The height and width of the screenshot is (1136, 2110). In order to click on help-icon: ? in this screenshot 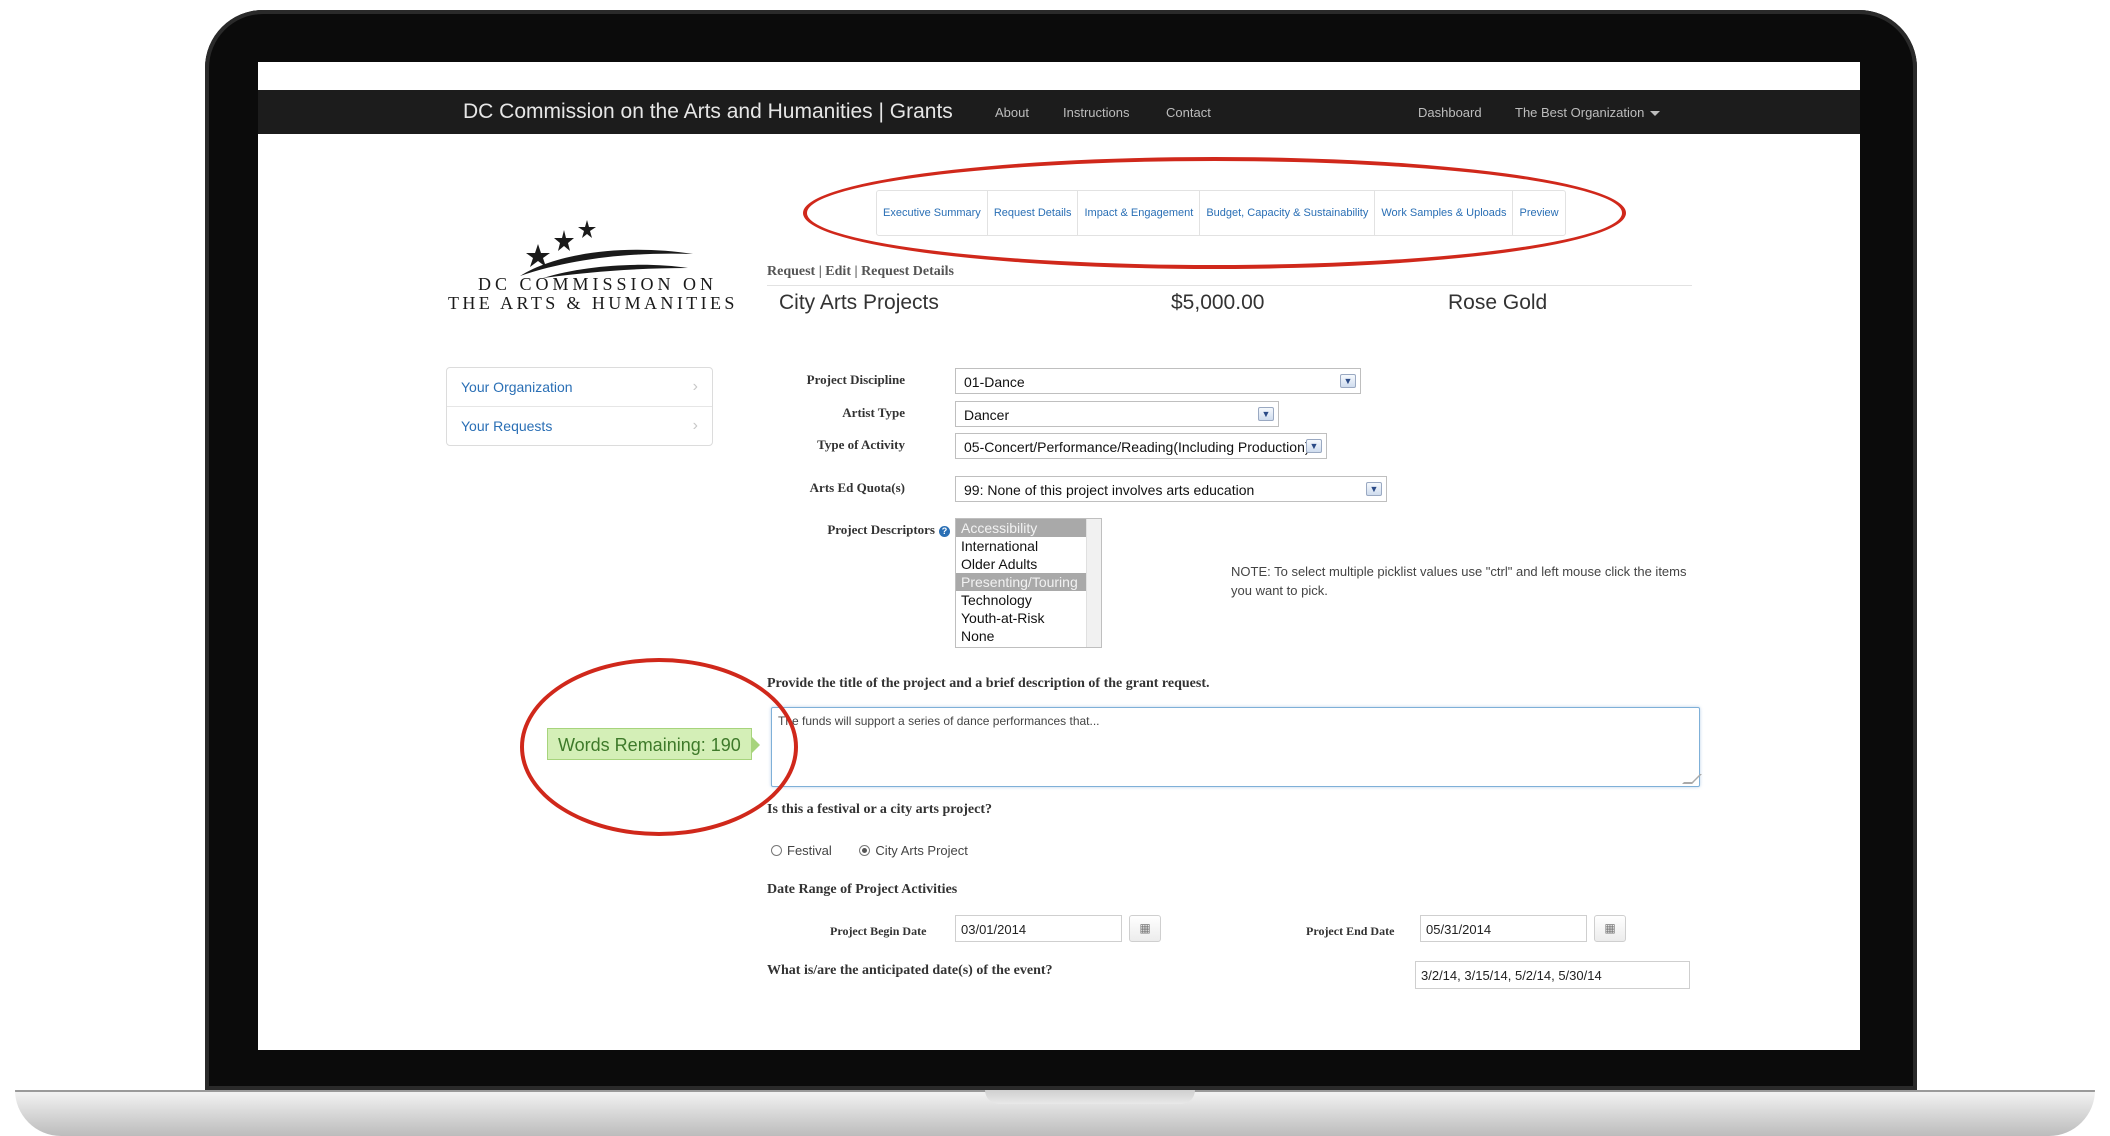, I will do `click(944, 531)`.